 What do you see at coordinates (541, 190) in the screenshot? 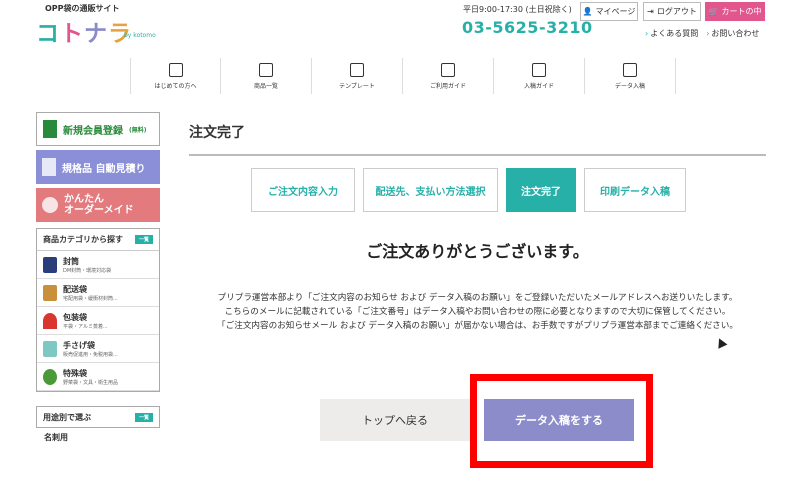
I see `step-order-complete: 注文完了` at bounding box center [541, 190].